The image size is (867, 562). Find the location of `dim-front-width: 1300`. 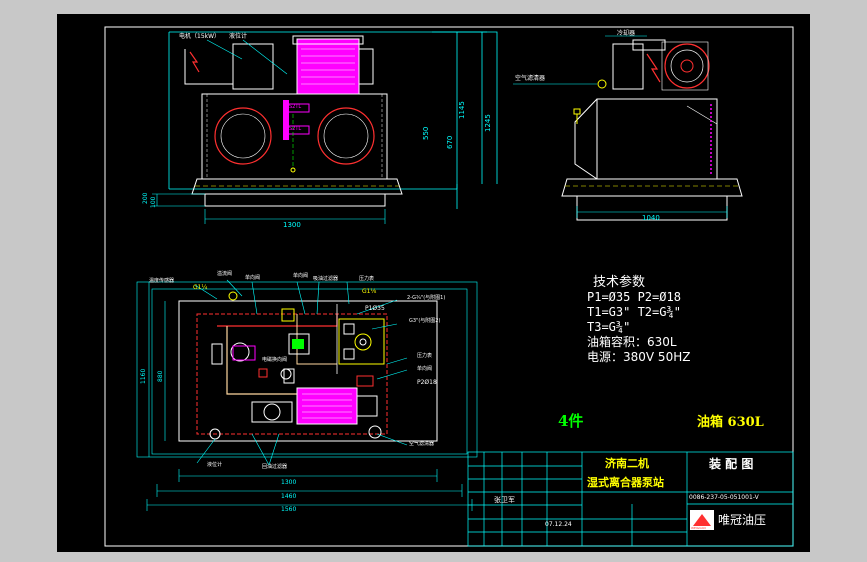

dim-front-width: 1300 is located at coordinates (292, 225).